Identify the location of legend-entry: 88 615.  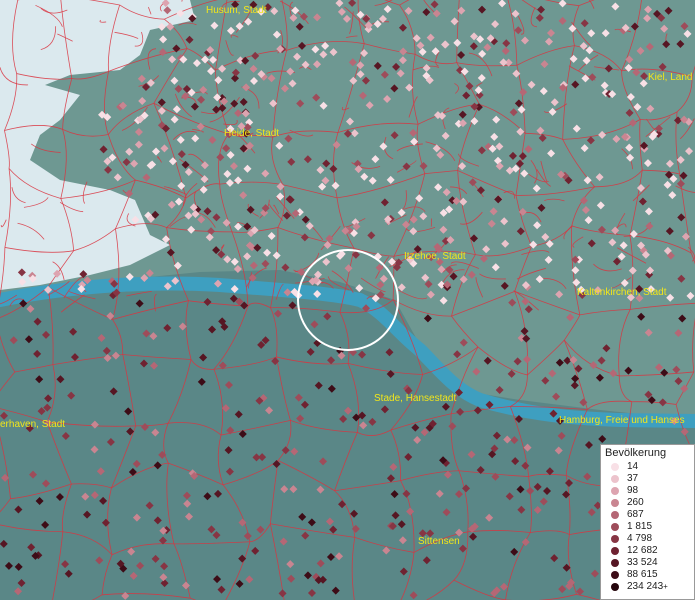
(647, 575).